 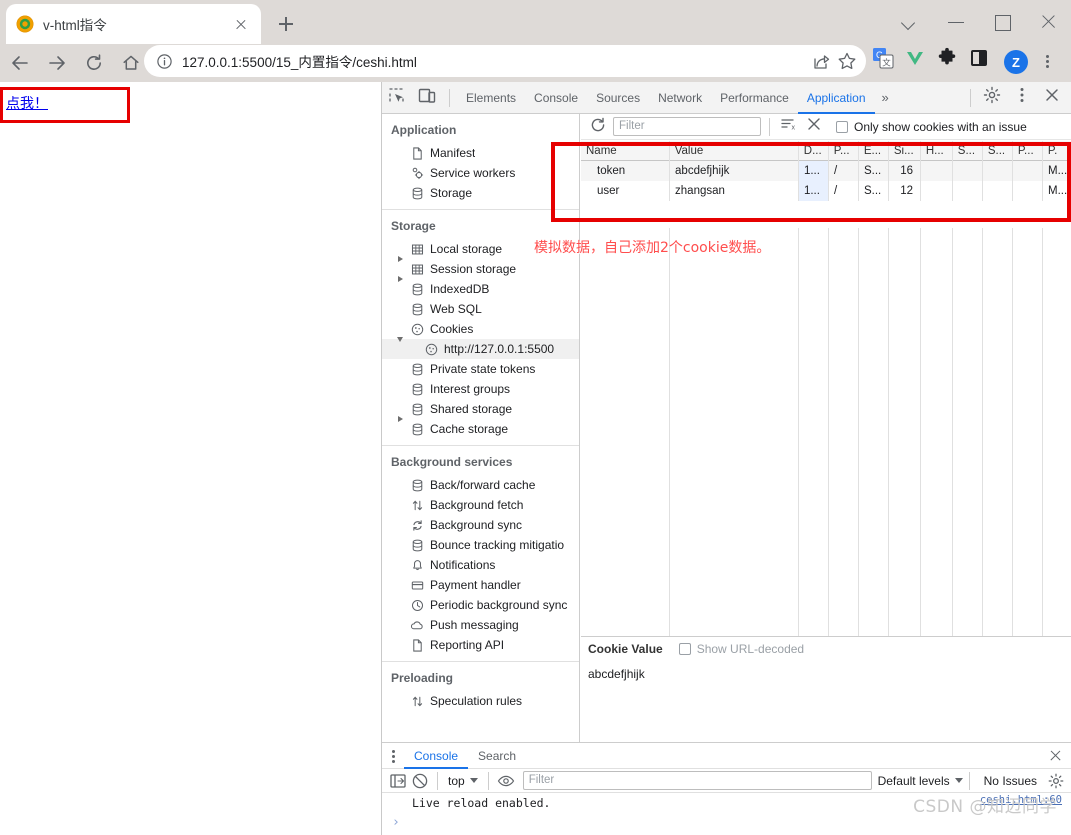 What do you see at coordinates (480, 410) in the screenshot?
I see `sidebar-item-shared-storage: Shared storage` at bounding box center [480, 410].